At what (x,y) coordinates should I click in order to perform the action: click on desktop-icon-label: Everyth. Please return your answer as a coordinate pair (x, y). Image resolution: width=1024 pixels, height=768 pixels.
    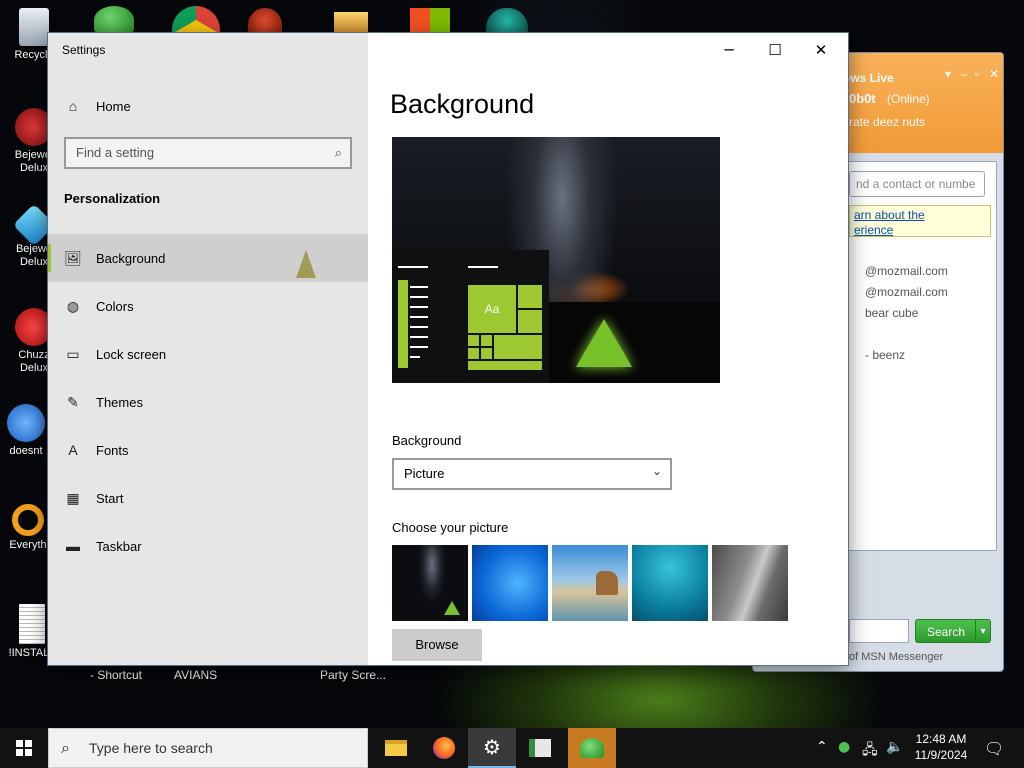
    Looking at the image, I should click on (28, 545).